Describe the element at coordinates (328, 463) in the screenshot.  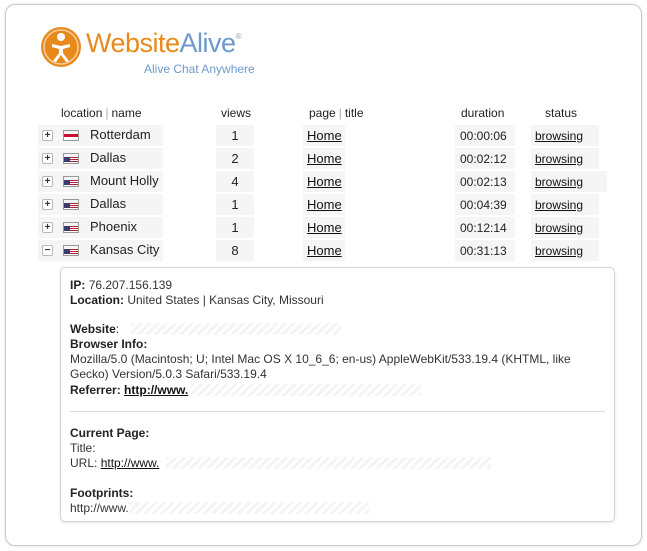
I see `redacted-url` at that location.